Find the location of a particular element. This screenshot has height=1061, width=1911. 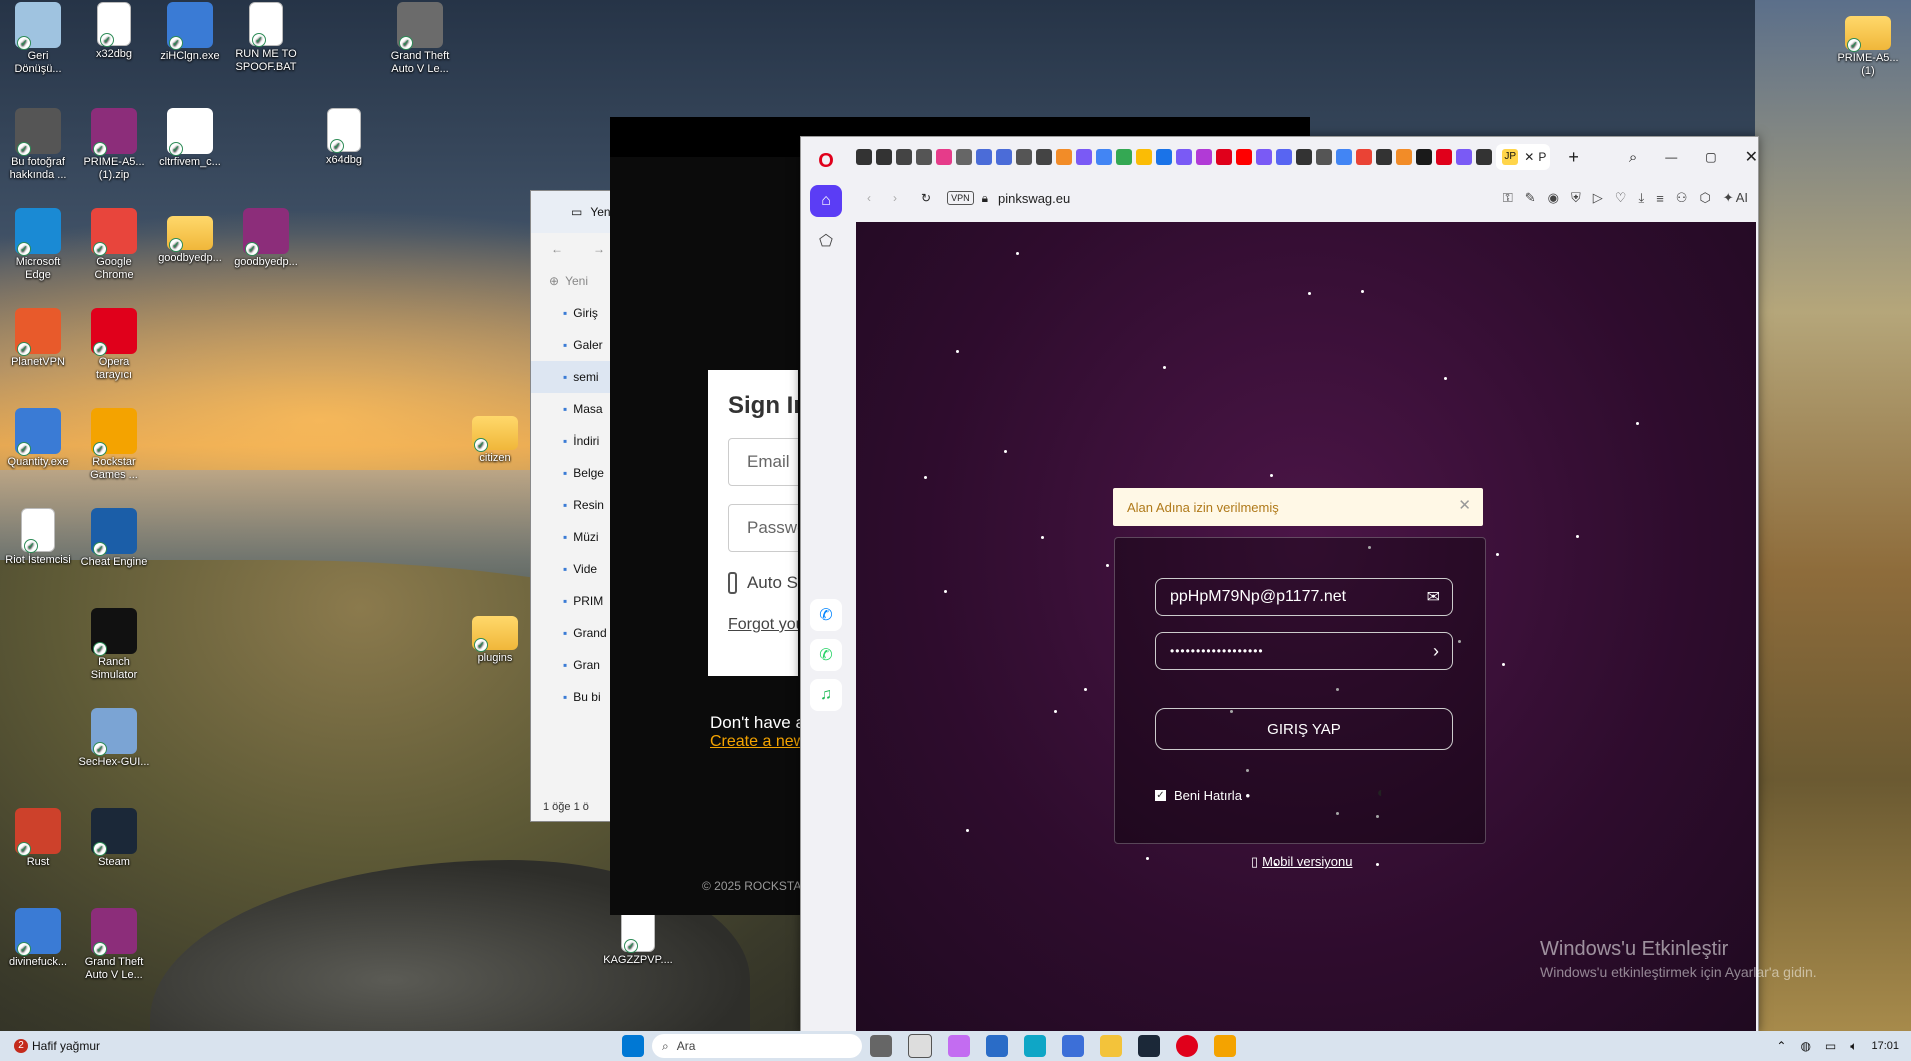

widgets-icon is located at coordinates (920, 1046).